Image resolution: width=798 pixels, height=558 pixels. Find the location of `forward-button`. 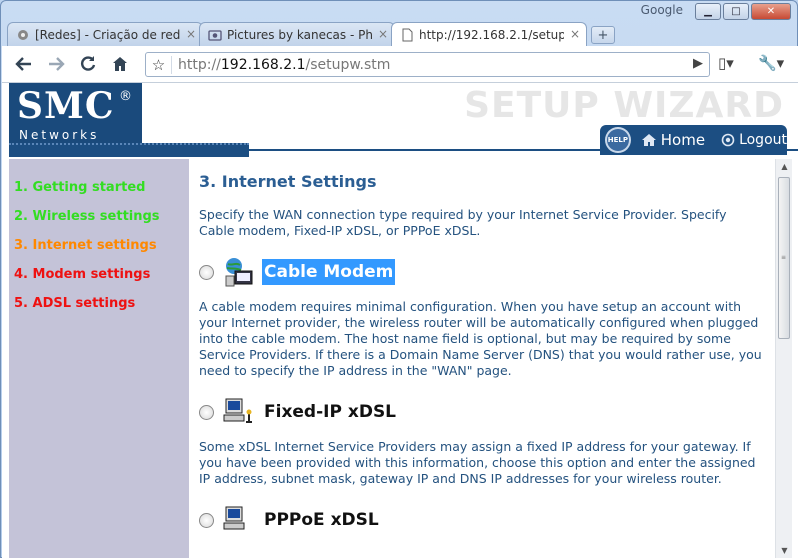

forward-button is located at coordinates (56, 64).